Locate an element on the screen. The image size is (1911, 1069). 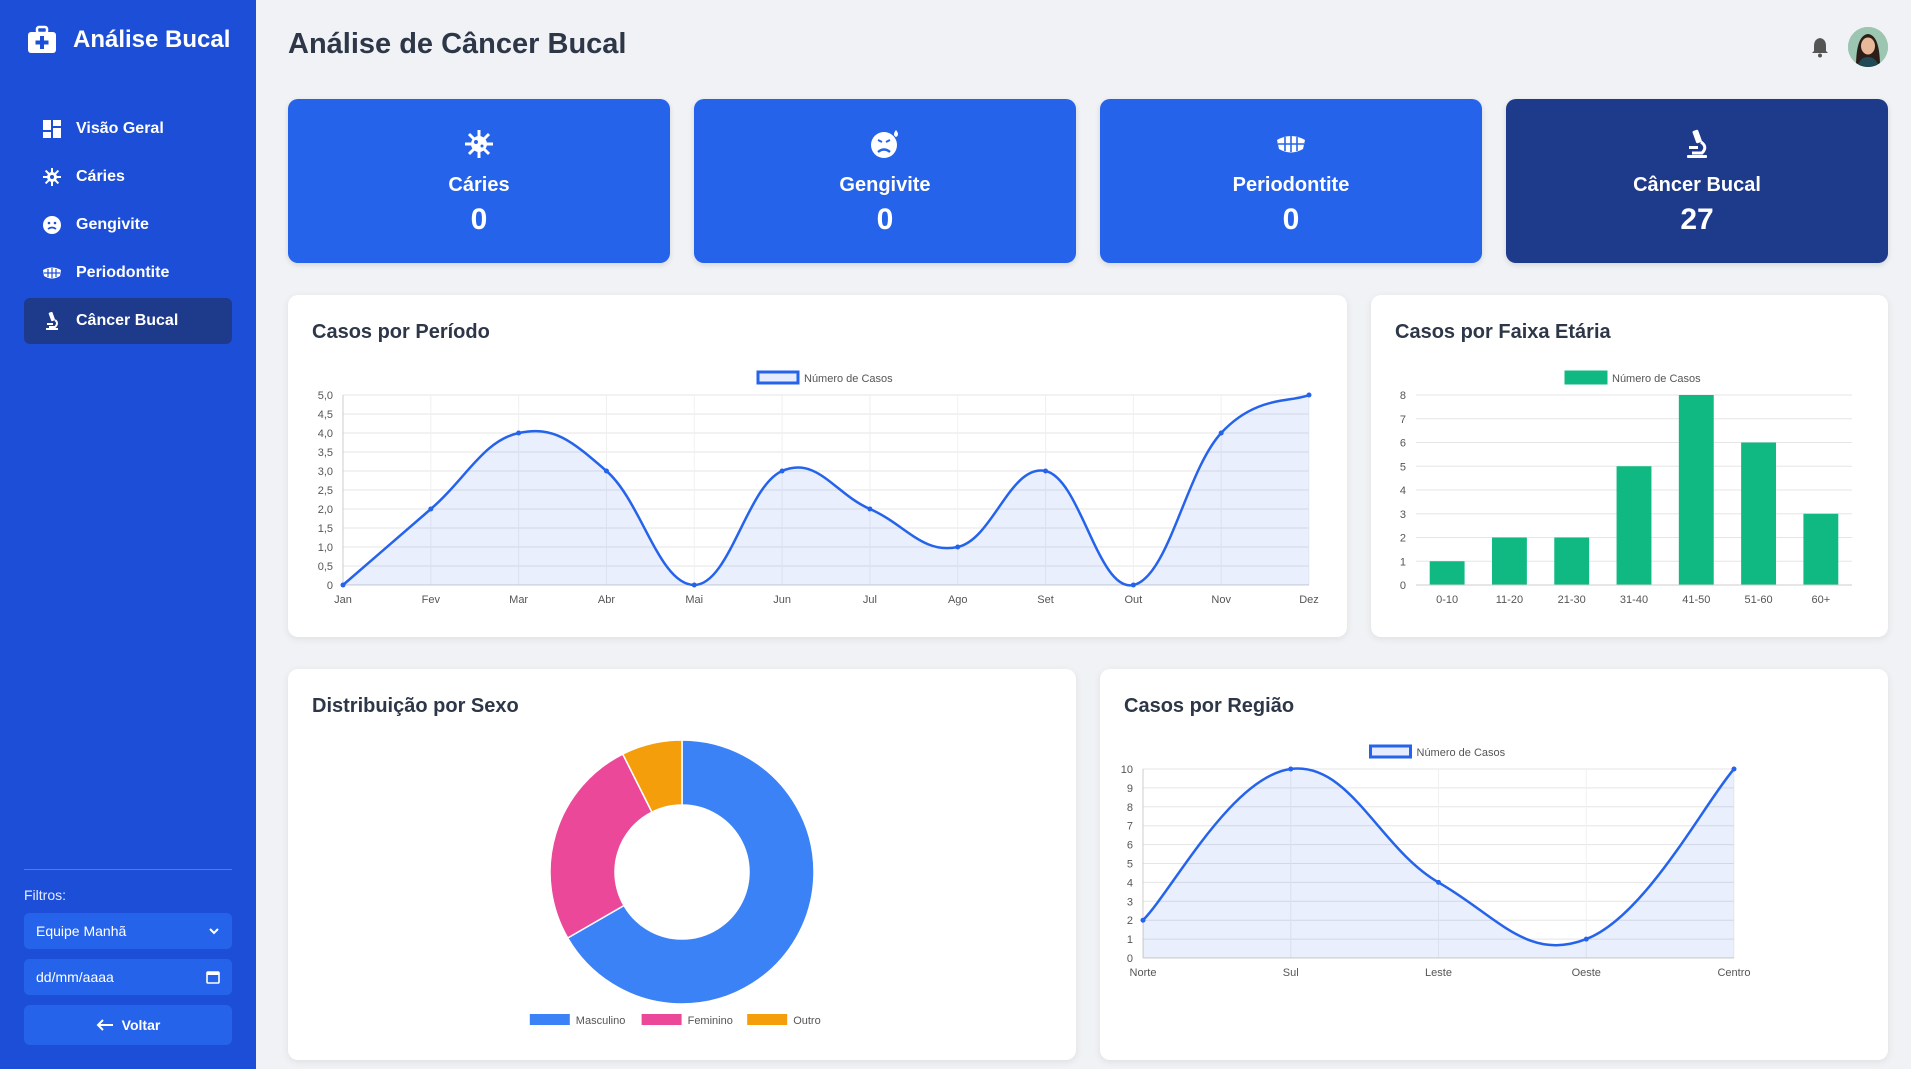
y-tick-label: 3 is located at coordinates (1403, 515).